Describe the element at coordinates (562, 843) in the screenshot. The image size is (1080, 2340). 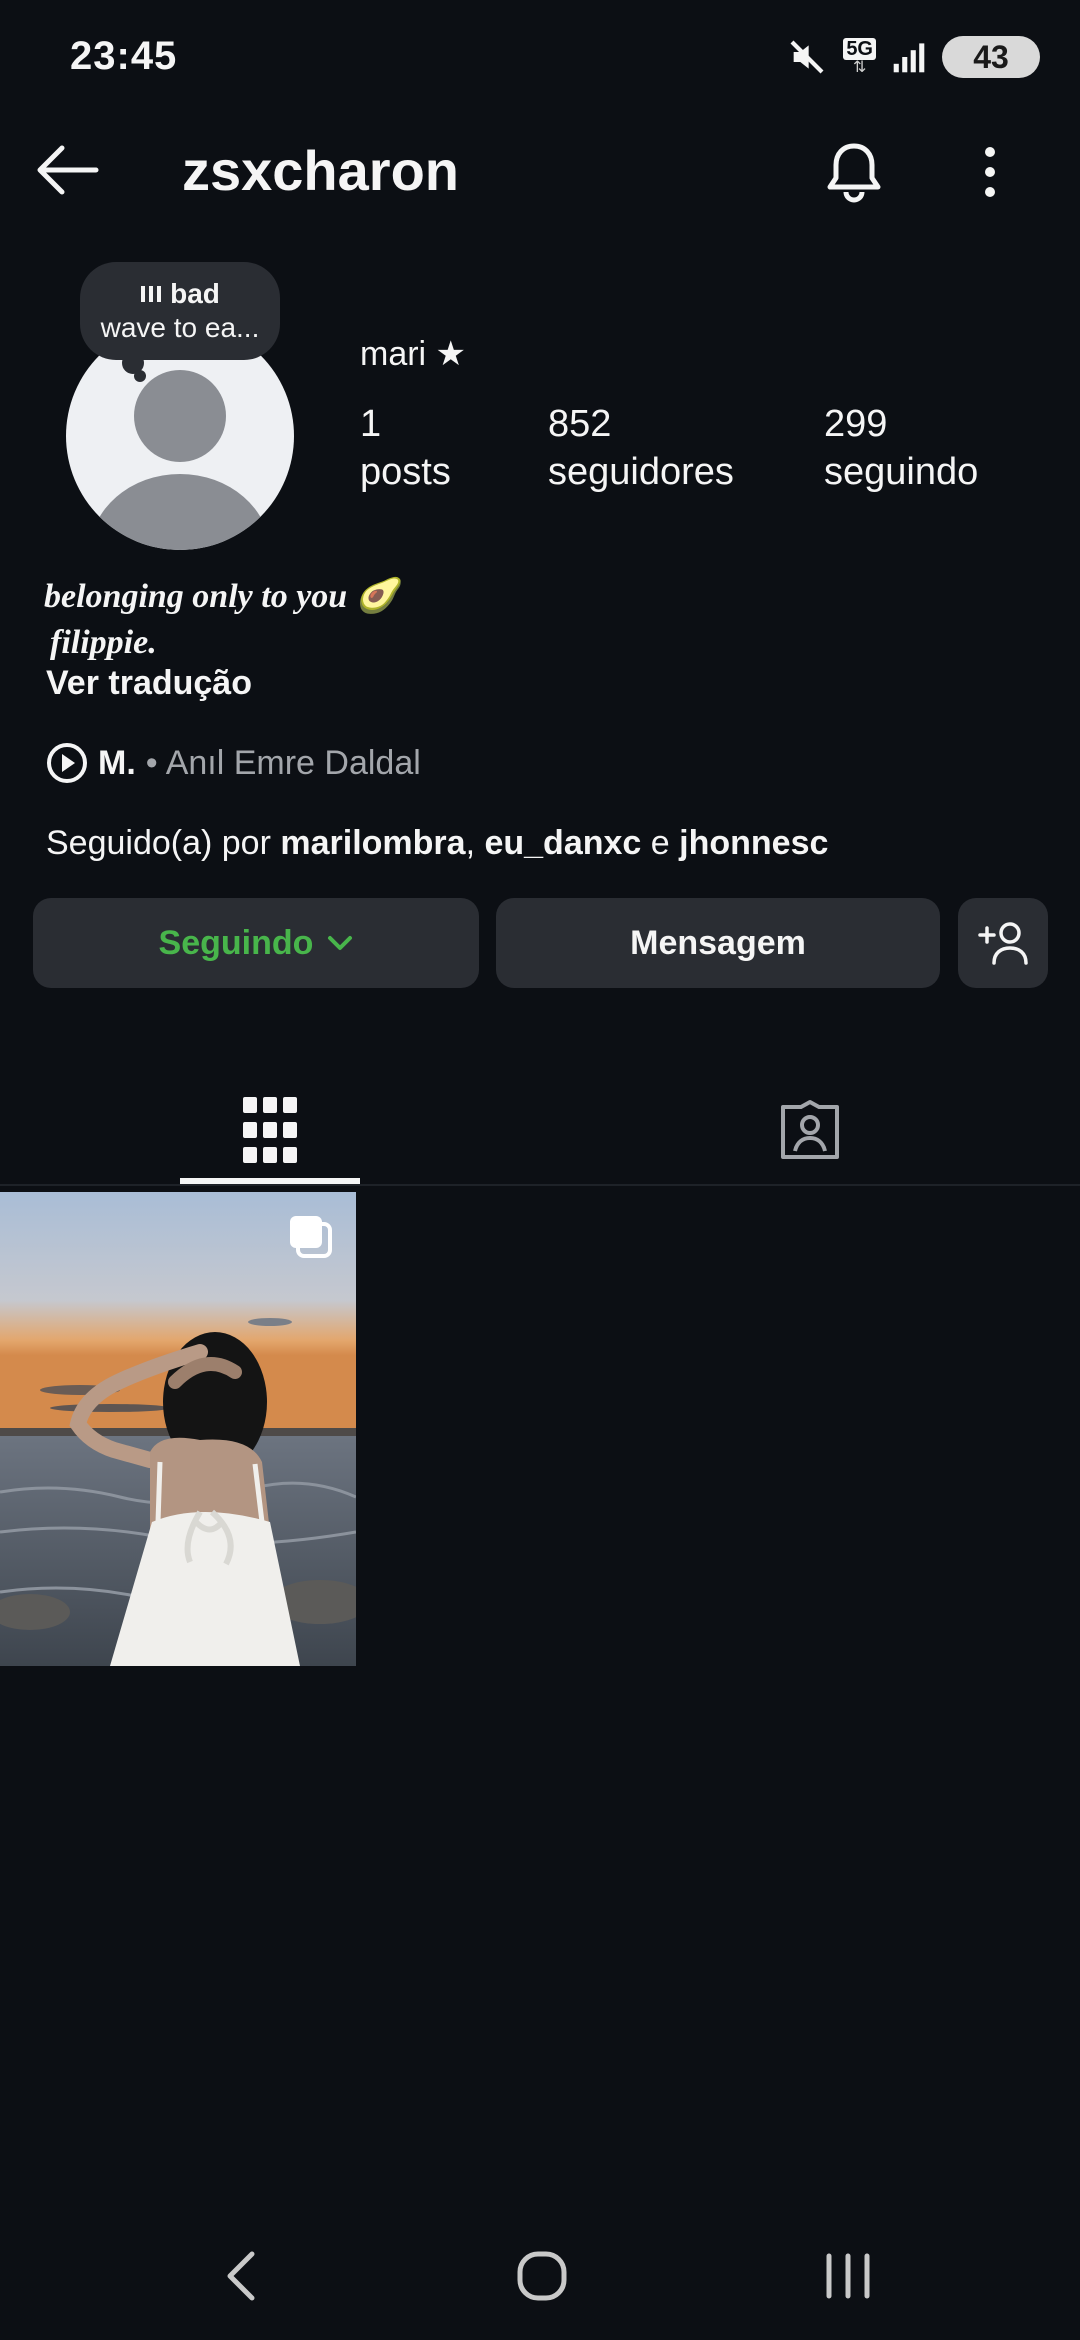
I see `followed-by-user-2: eu_danxc` at that location.